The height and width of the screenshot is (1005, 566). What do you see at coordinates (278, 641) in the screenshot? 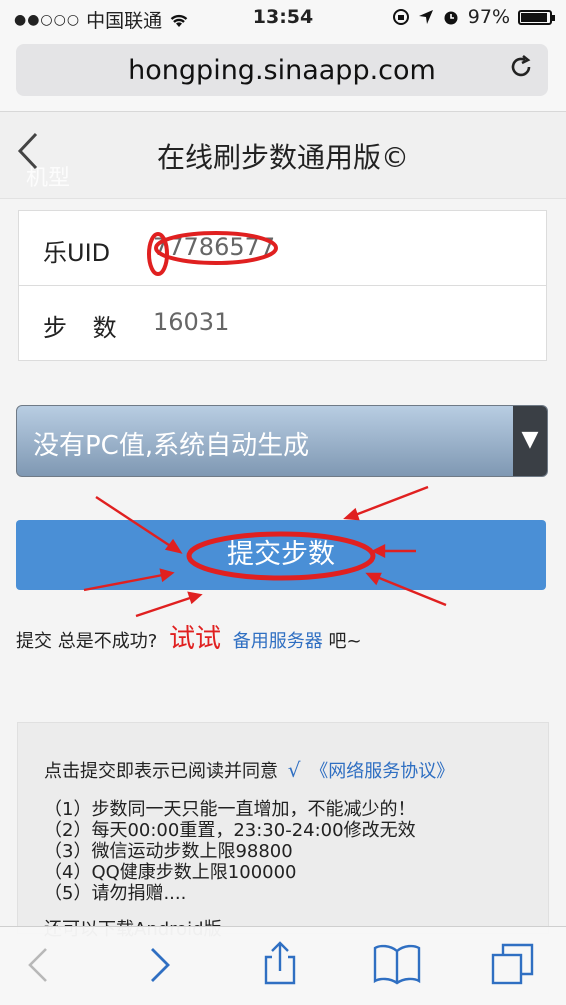
I see `backup-server-link: 备用服务器` at bounding box center [278, 641].